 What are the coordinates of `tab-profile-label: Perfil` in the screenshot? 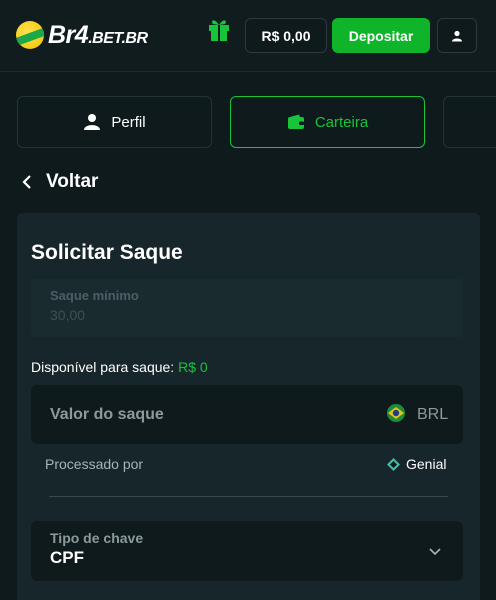 It's located at (128, 122).